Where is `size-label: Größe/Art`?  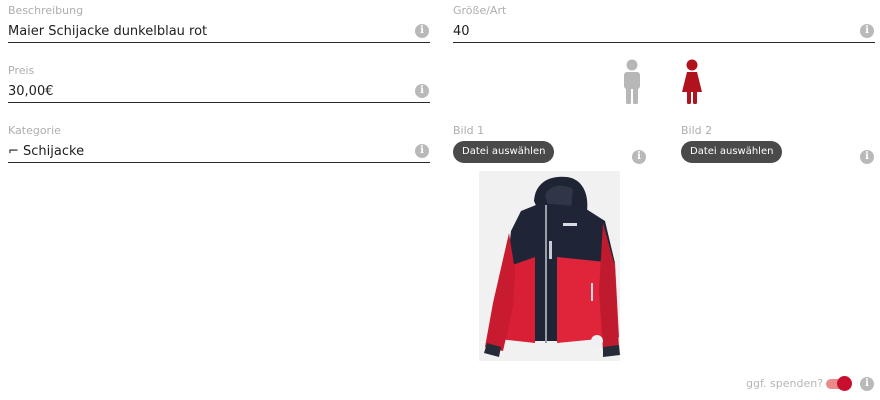 size-label: Größe/Art is located at coordinates (480, 10).